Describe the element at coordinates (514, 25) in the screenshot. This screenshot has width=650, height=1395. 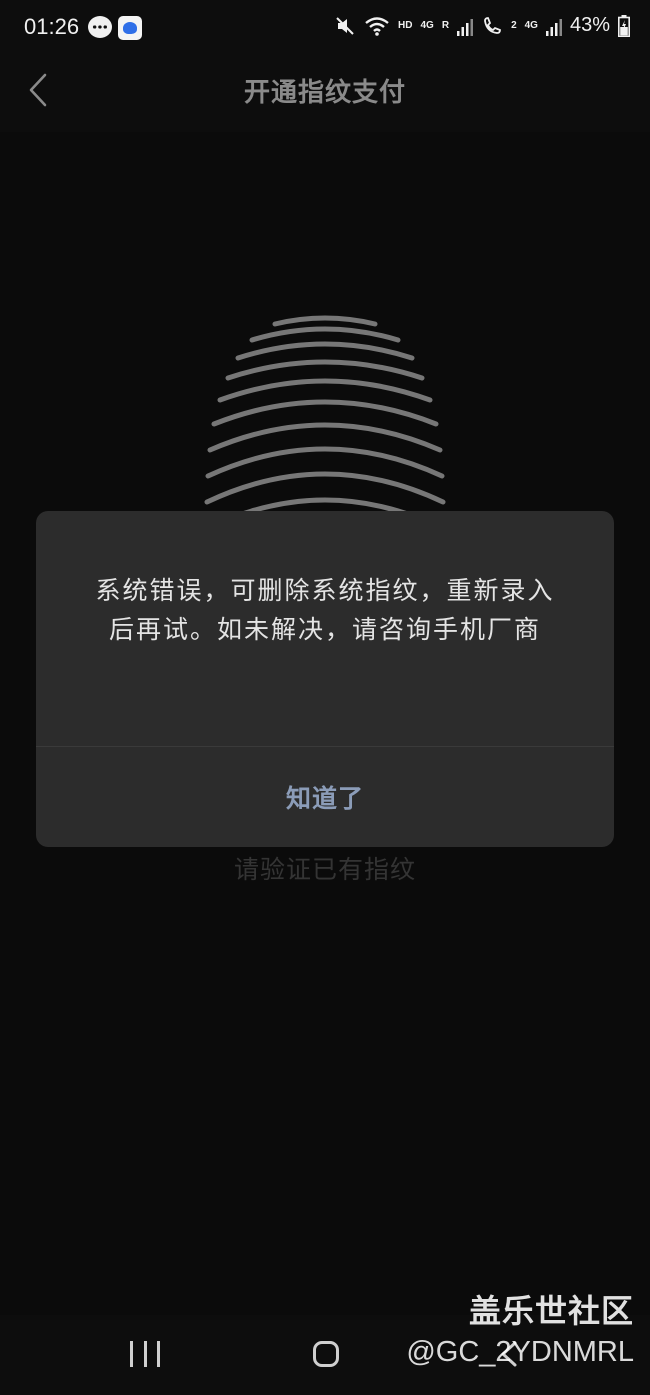
I see `sim2-label: 2` at that location.